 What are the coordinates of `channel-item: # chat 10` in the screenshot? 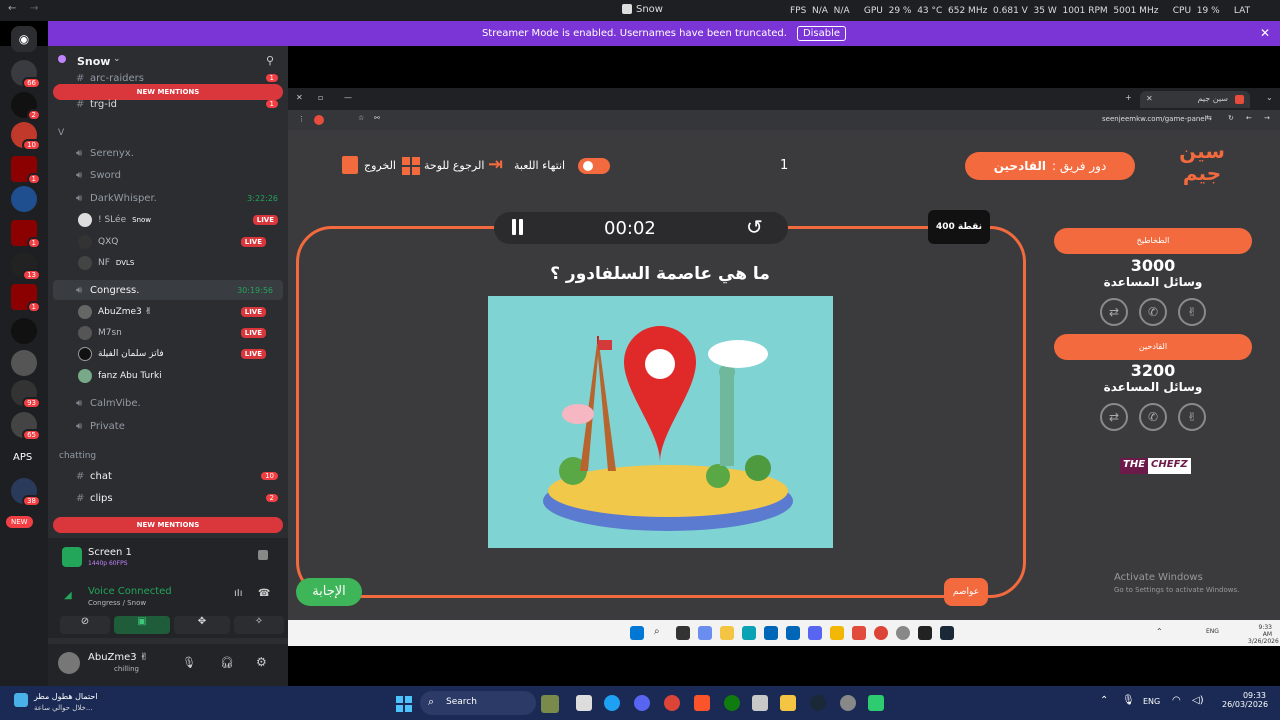 It's located at (168, 476).